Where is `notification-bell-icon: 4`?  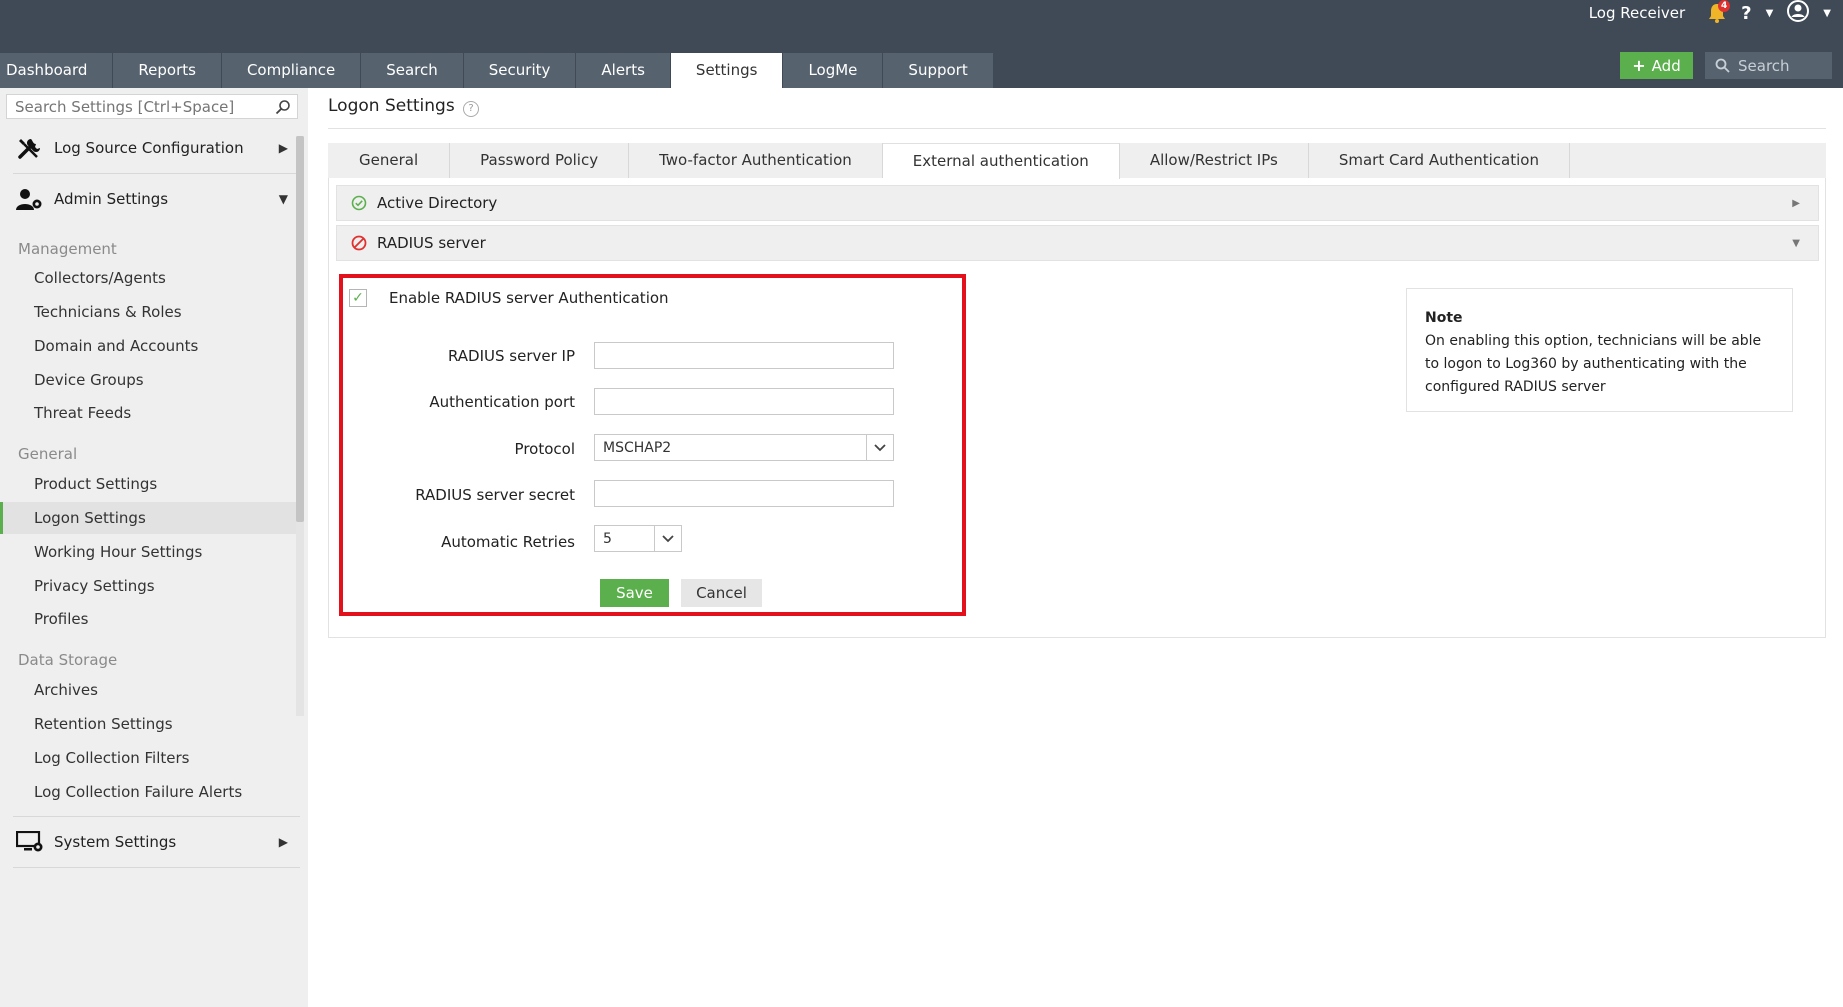
notification-bell-icon: 4 is located at coordinates (1719, 12).